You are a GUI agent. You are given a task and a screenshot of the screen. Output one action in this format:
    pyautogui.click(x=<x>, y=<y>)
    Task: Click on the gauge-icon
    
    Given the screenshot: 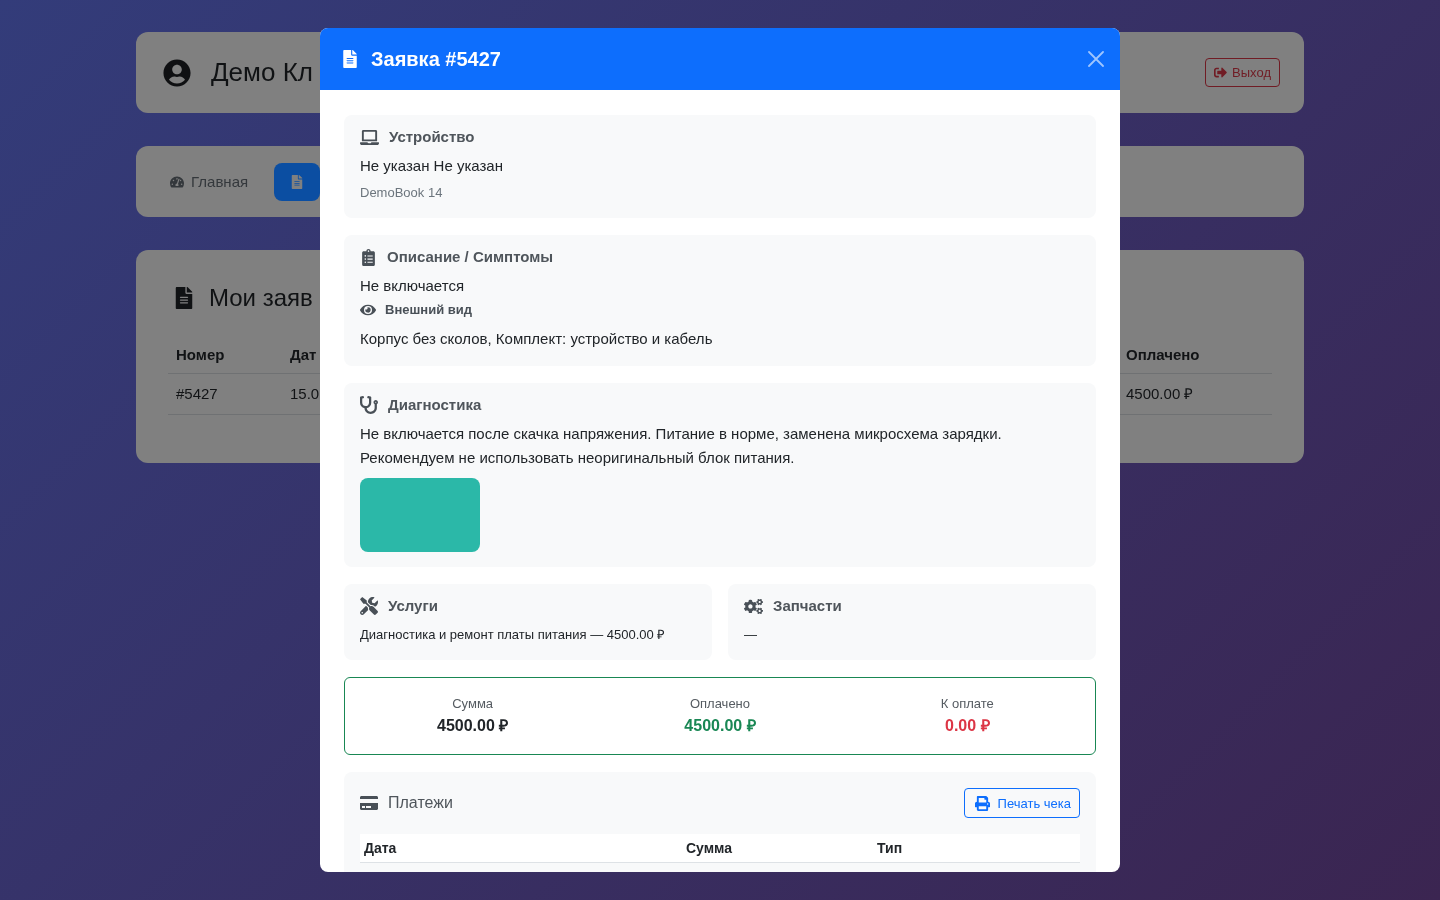 What is the action you would take?
    pyautogui.click(x=177, y=181)
    